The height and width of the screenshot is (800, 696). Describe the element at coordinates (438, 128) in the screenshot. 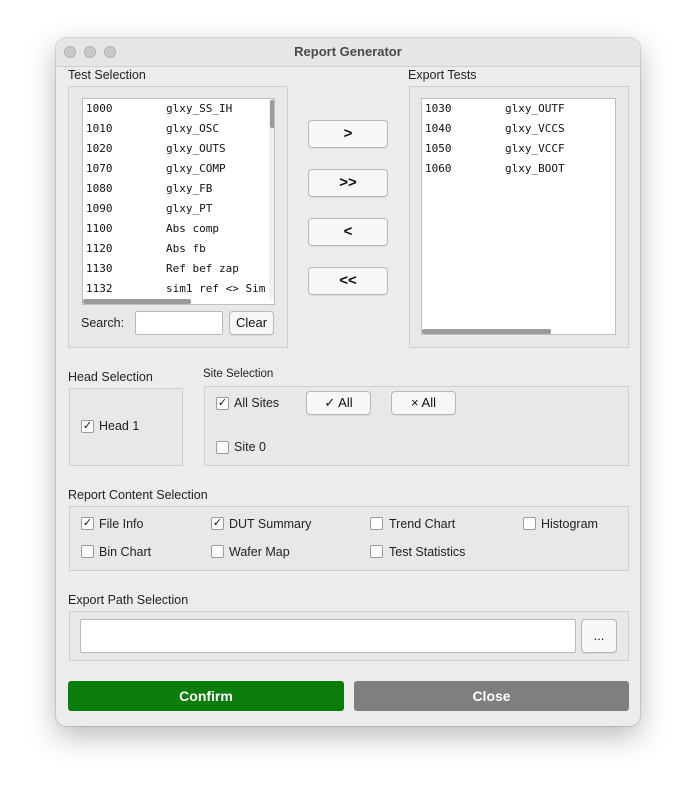

I see `test-number: 1040` at that location.